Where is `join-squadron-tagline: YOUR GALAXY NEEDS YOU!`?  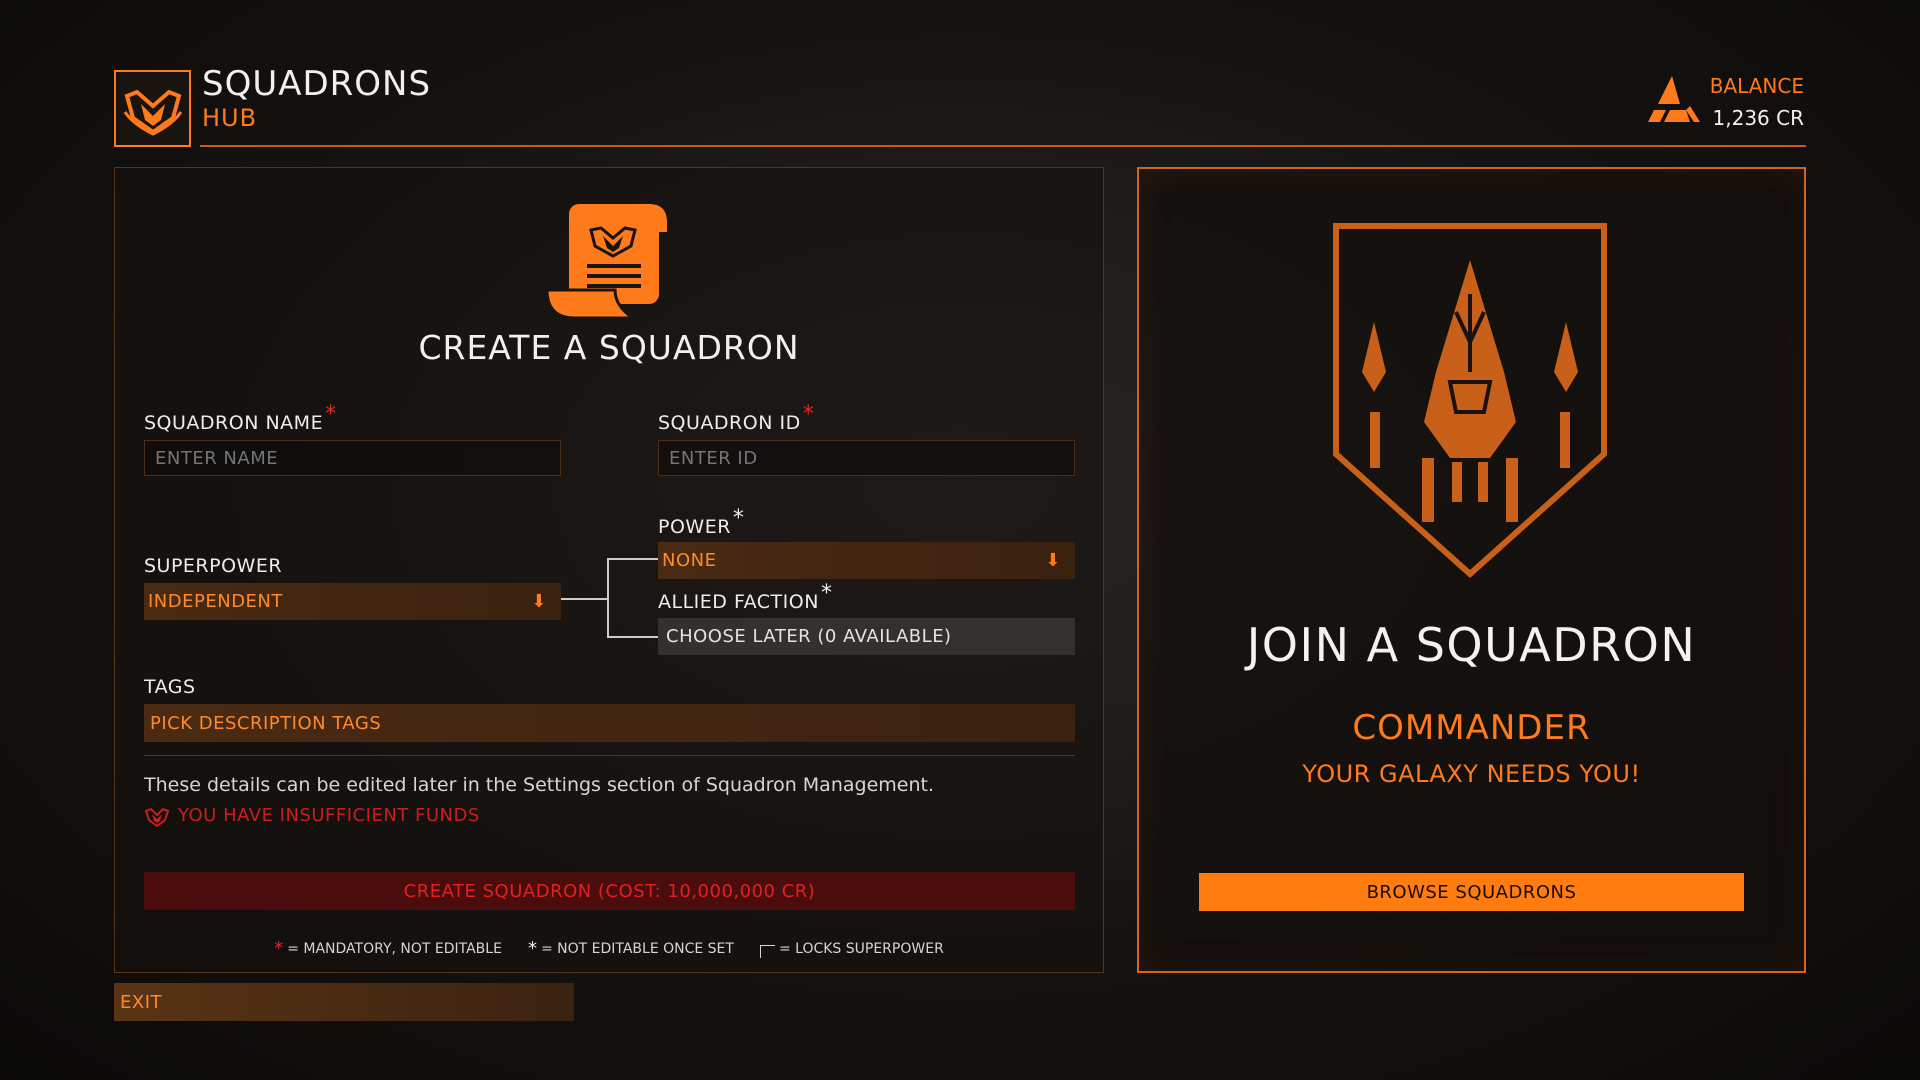
join-squadron-tagline: YOUR GALAXY NEEDS YOU! is located at coordinates (1471, 774).